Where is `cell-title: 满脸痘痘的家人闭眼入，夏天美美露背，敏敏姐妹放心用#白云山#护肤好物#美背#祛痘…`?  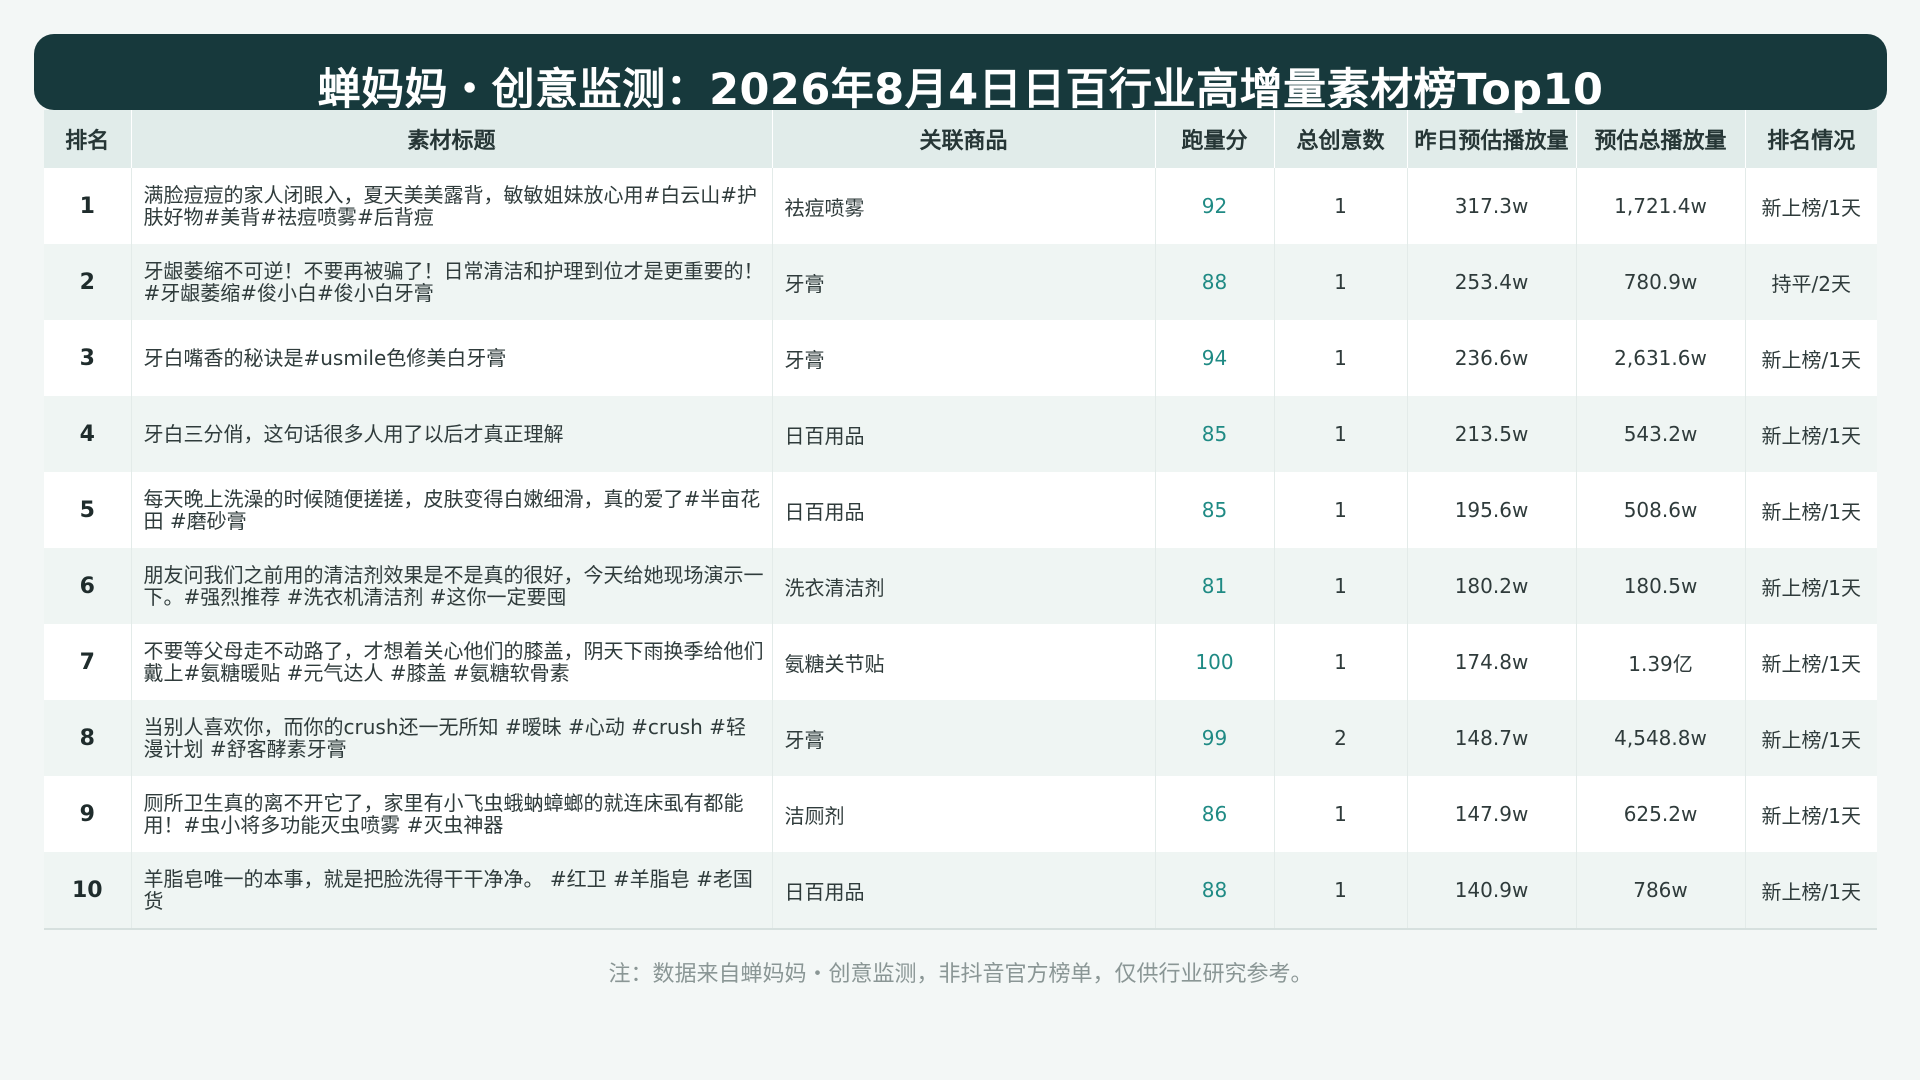 cell-title: 满脸痘痘的家人闭眼入，夏天美美露背，敏敏姐妹放心用#白云山#护肤好物#美背#祛痘… is located at coordinates (452, 206).